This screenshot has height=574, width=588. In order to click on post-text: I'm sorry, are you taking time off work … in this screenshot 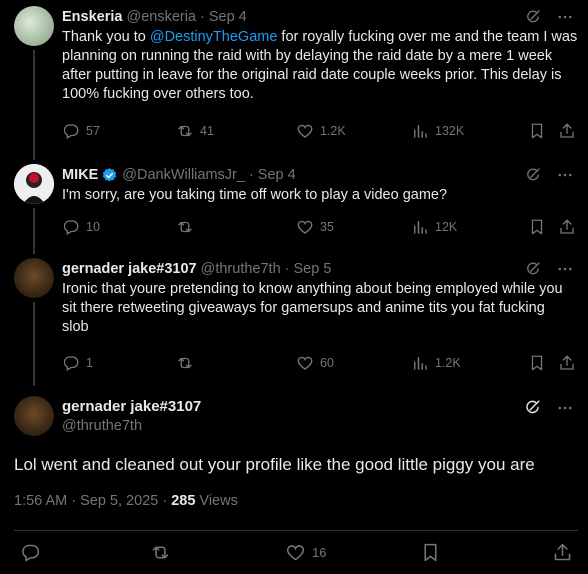, I will do `click(255, 195)`.